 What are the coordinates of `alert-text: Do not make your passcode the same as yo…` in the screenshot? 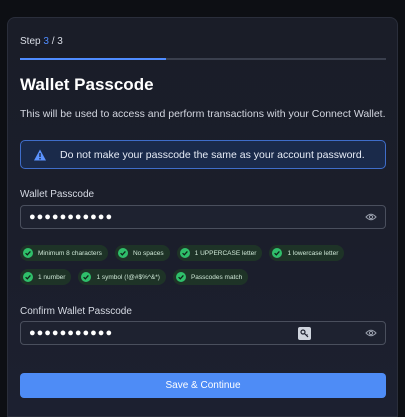 It's located at (212, 154).